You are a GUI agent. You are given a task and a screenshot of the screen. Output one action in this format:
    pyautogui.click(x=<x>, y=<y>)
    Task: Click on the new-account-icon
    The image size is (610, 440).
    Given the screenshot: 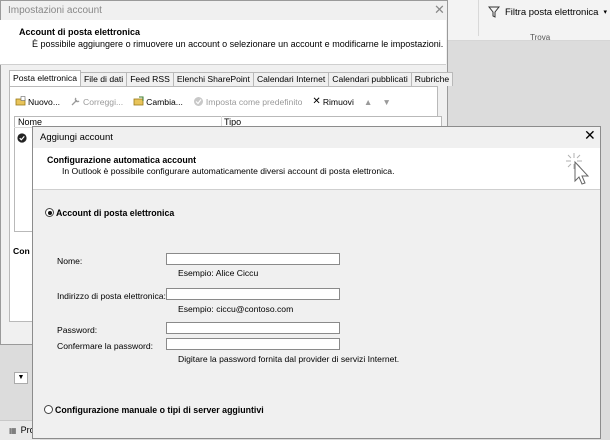 What is the action you would take?
    pyautogui.click(x=20, y=101)
    